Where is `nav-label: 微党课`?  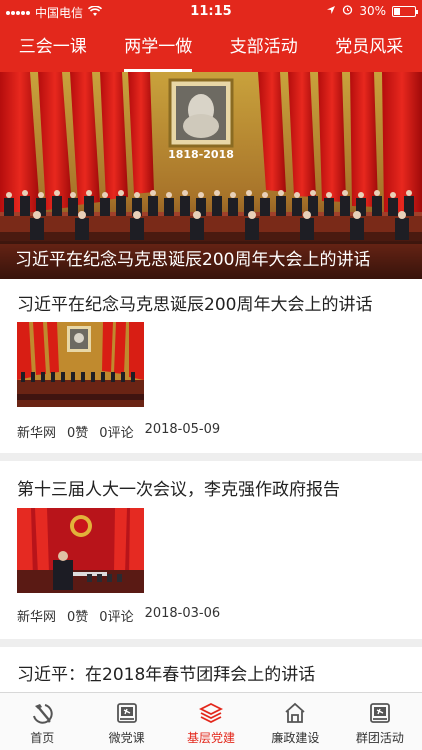
nav-label: 微党课 is located at coordinates (126, 738).